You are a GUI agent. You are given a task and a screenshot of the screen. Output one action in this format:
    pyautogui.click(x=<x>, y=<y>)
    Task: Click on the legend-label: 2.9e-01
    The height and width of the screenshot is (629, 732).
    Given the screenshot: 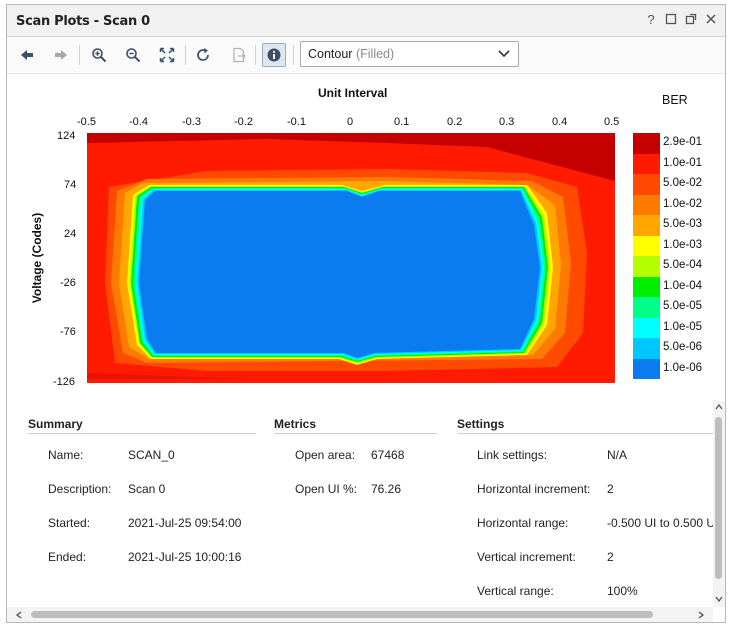 What is the action you would take?
    pyautogui.click(x=683, y=142)
    